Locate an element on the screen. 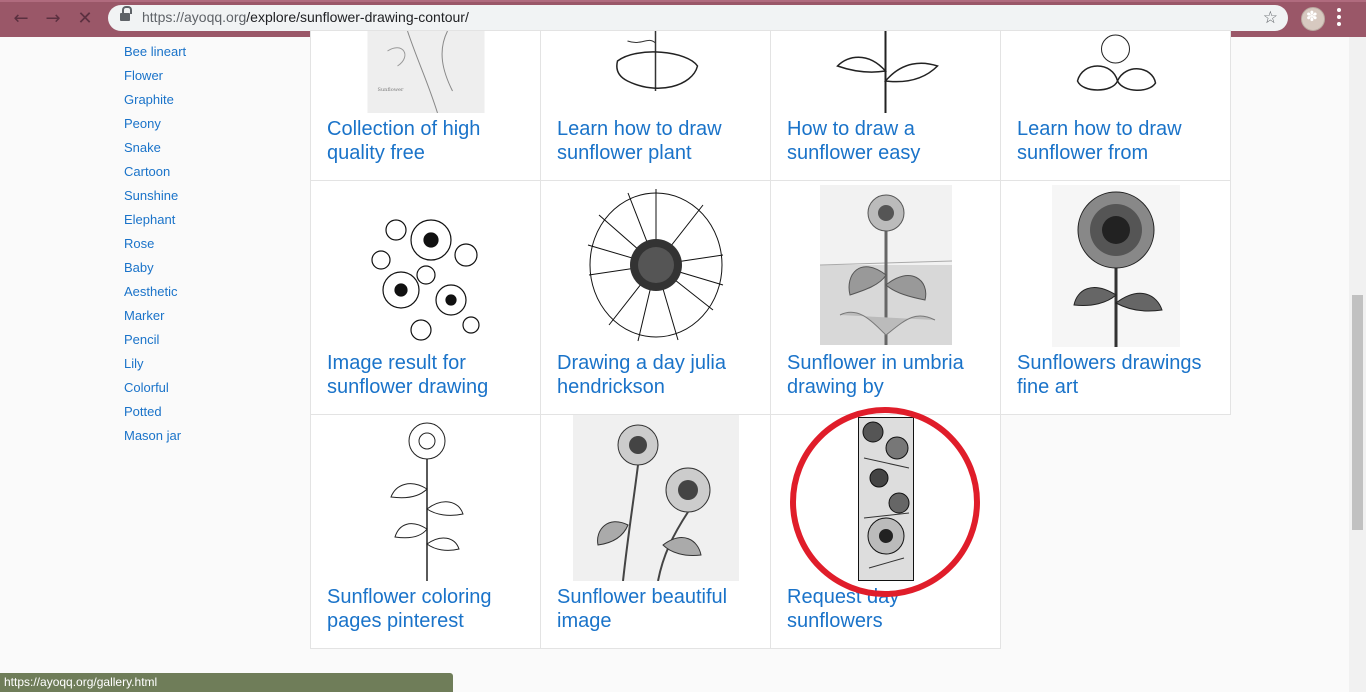 This screenshot has height=692, width=1366. sidebar-link-pencil: Pencil is located at coordinates (155, 342).